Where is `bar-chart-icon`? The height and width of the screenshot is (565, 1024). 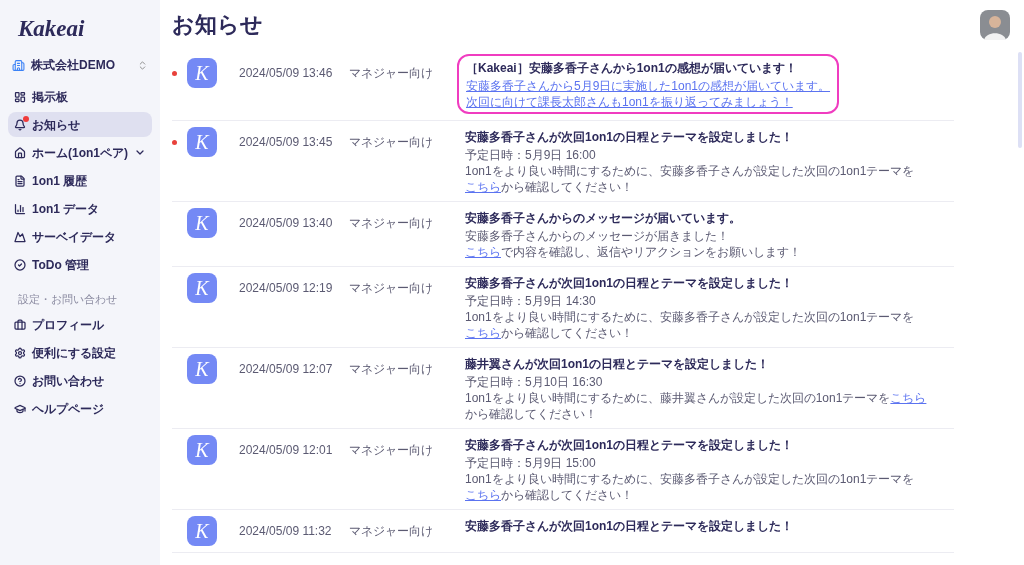
bar-chart-icon is located at coordinates (20, 208).